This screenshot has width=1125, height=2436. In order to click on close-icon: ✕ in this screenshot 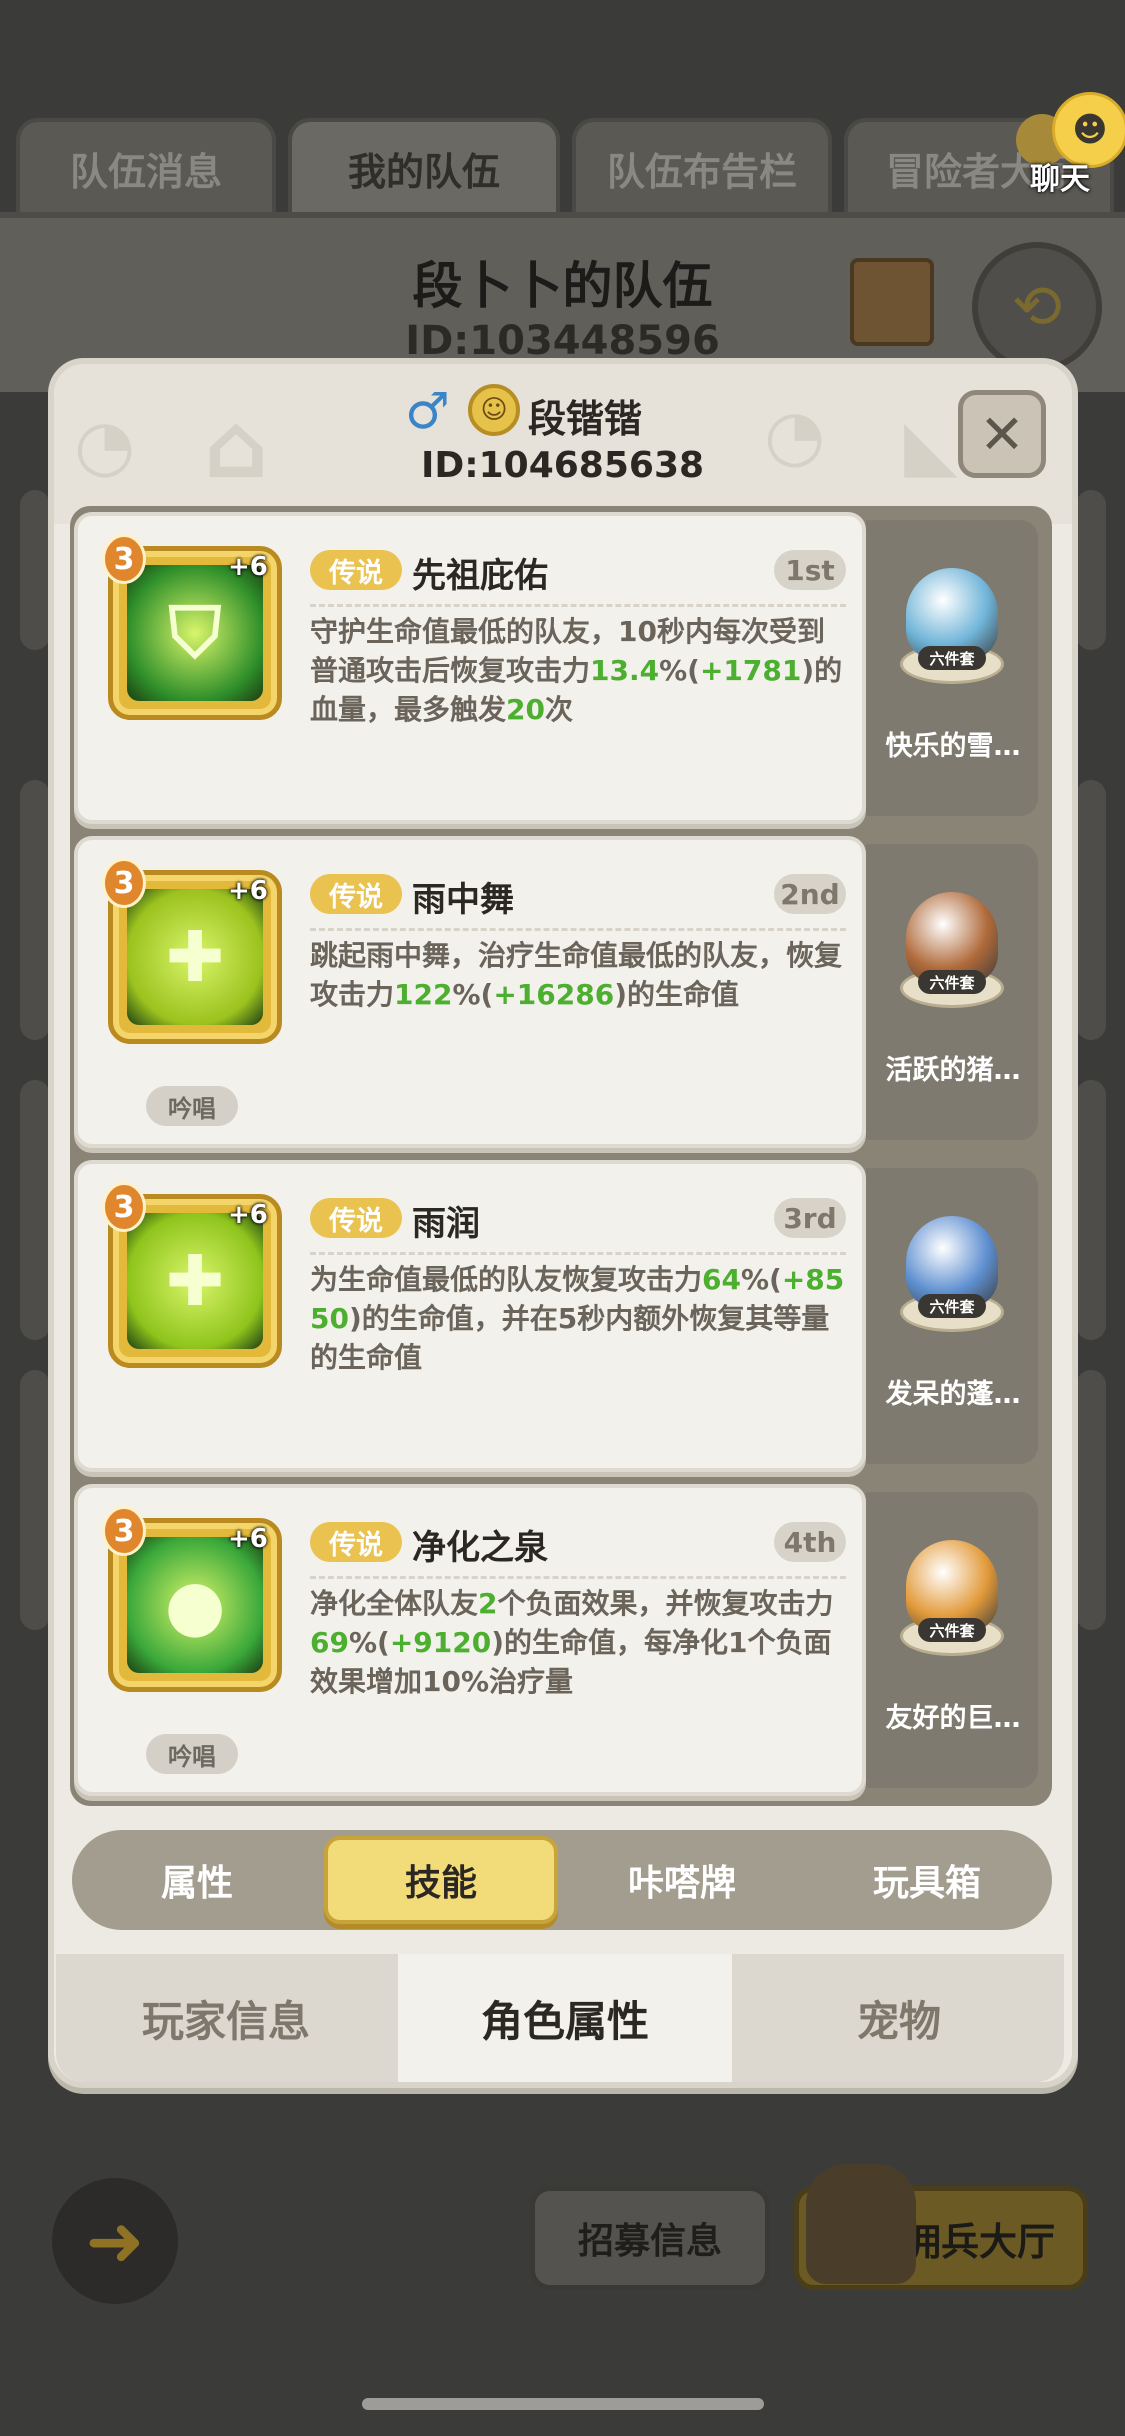, I will do `click(1002, 434)`.